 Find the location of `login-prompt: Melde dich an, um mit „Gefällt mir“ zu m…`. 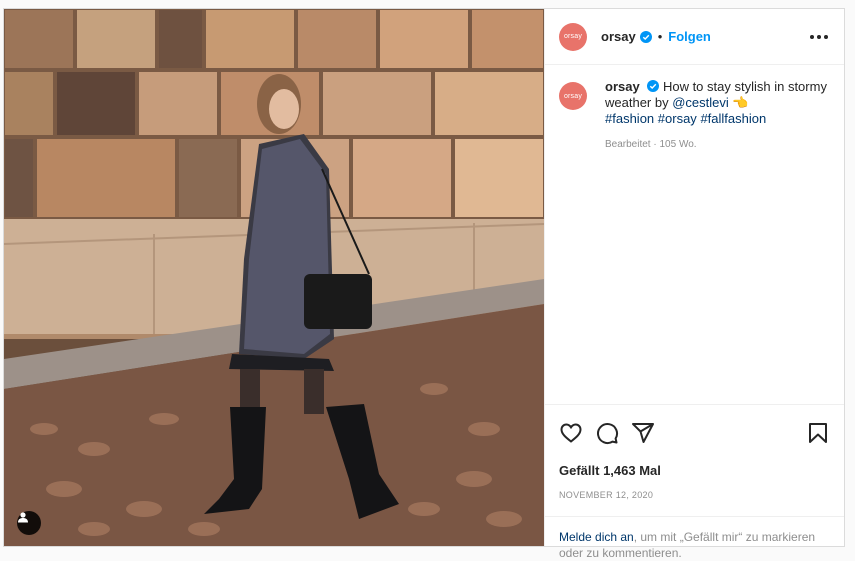

login-prompt: Melde dich an, um mit „Gefällt mir“ zu m… is located at coordinates (694, 538).